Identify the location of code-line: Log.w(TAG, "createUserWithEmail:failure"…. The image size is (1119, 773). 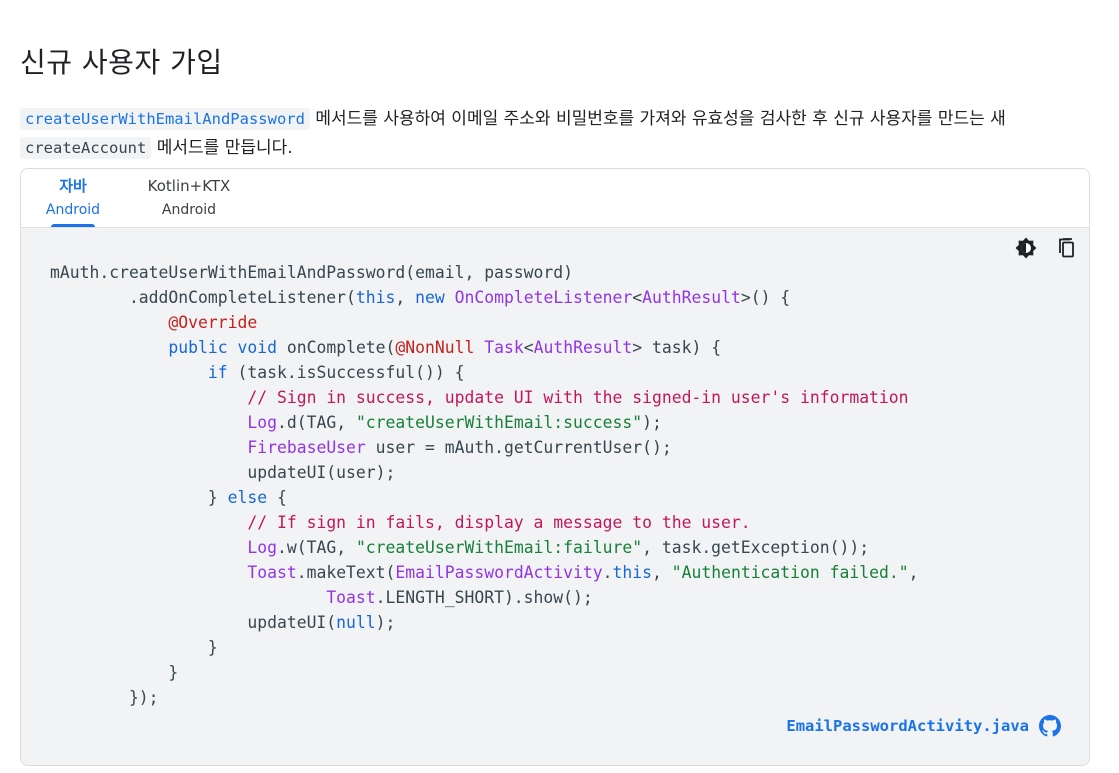
(558, 547).